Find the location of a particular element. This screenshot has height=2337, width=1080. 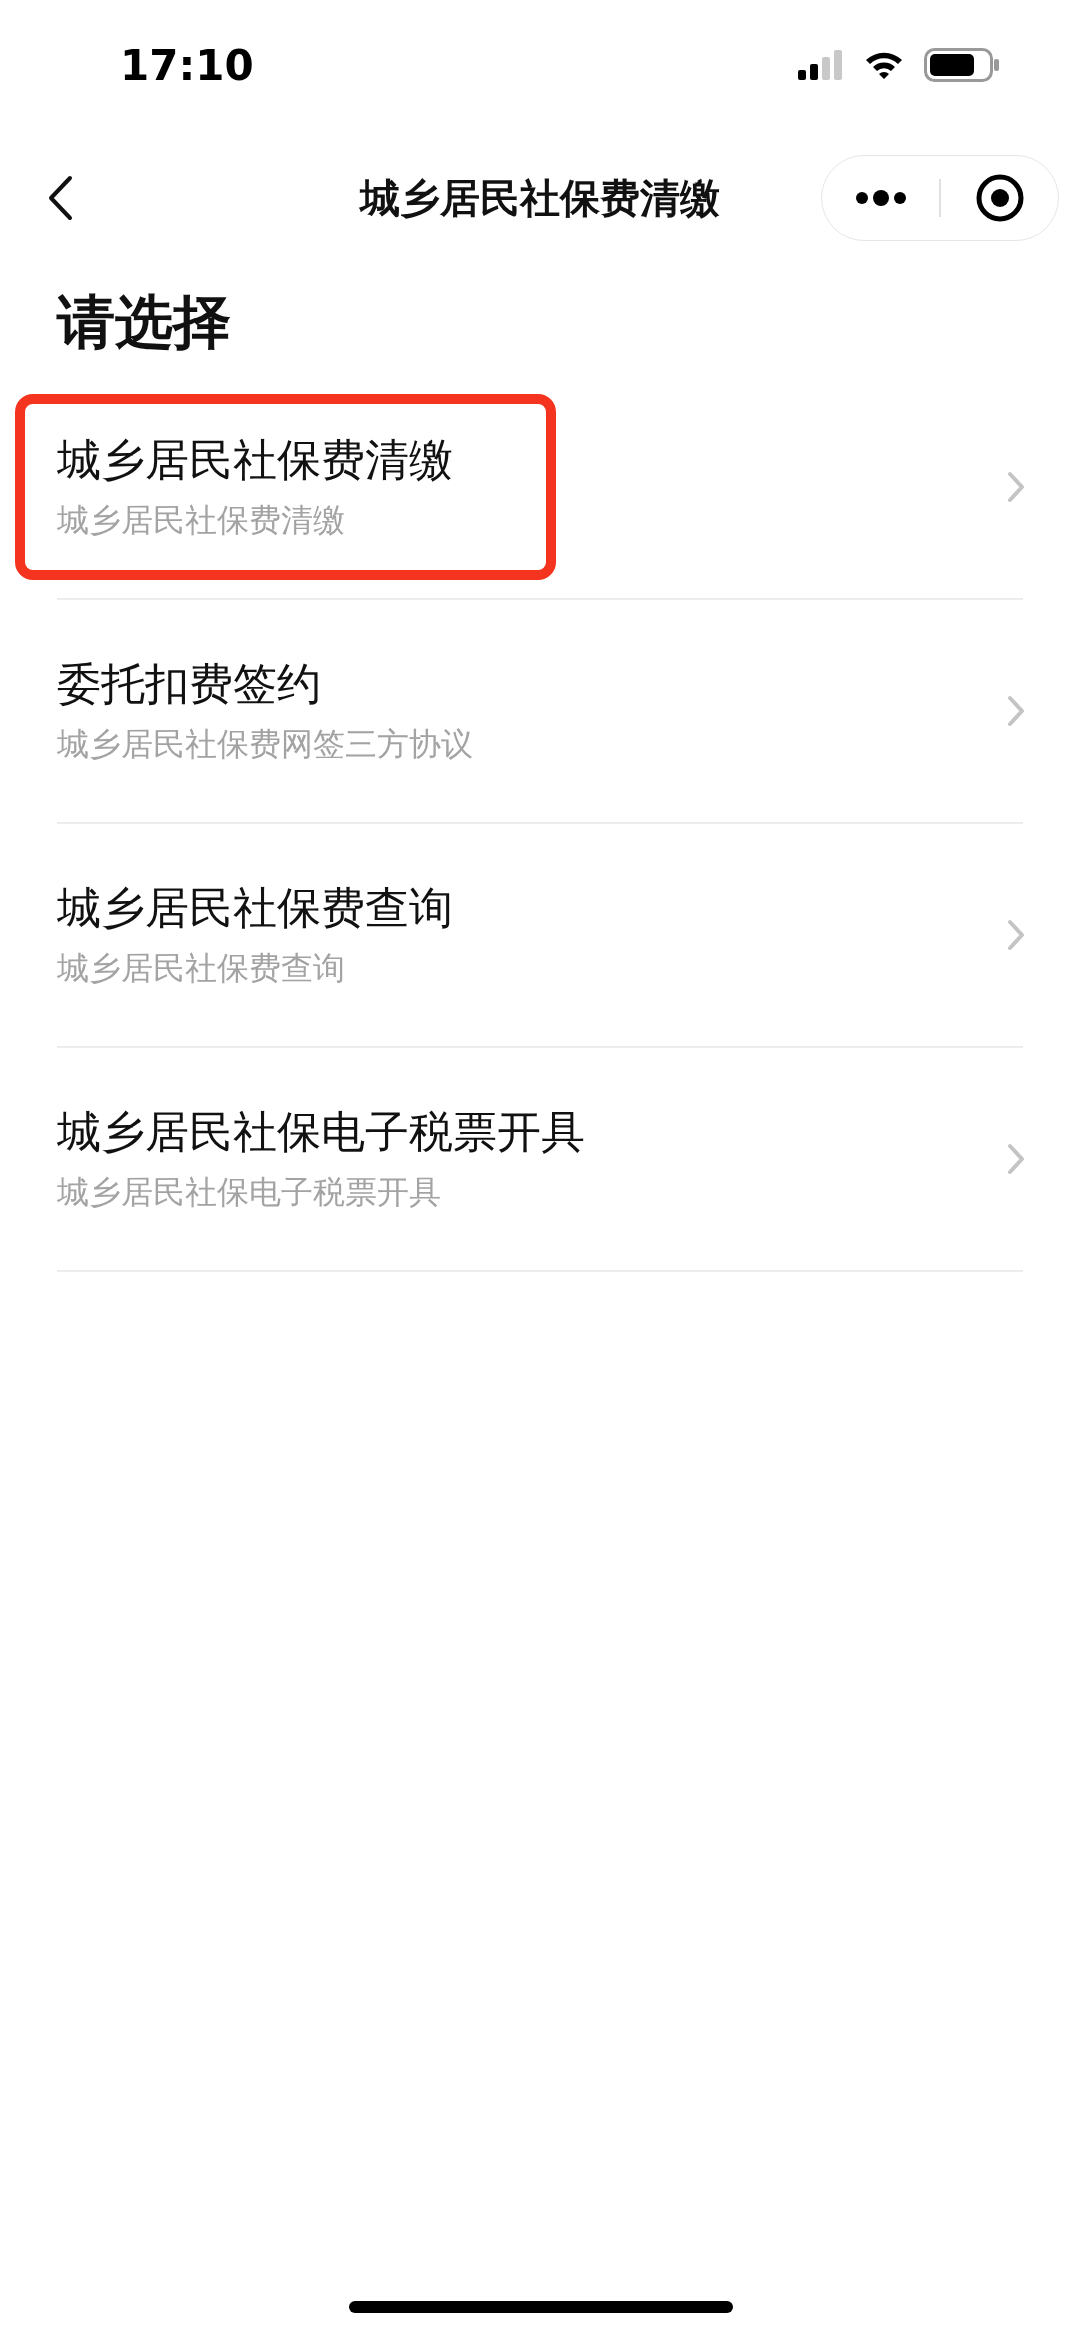

item-title: 城乡居民社保电子税票开具 is located at coordinates (321, 1132).